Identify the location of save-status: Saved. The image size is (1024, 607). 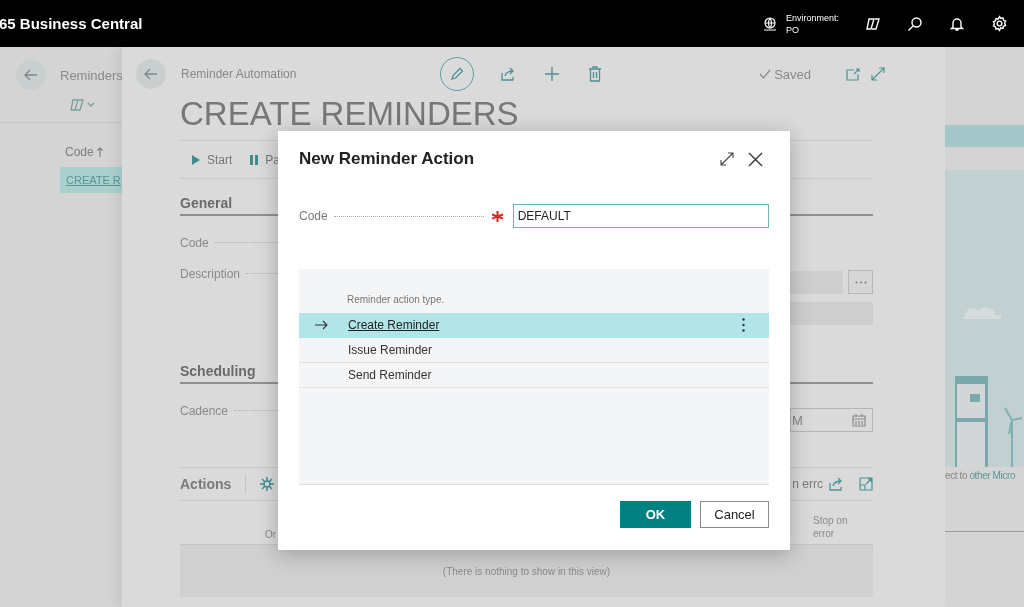
(792, 74).